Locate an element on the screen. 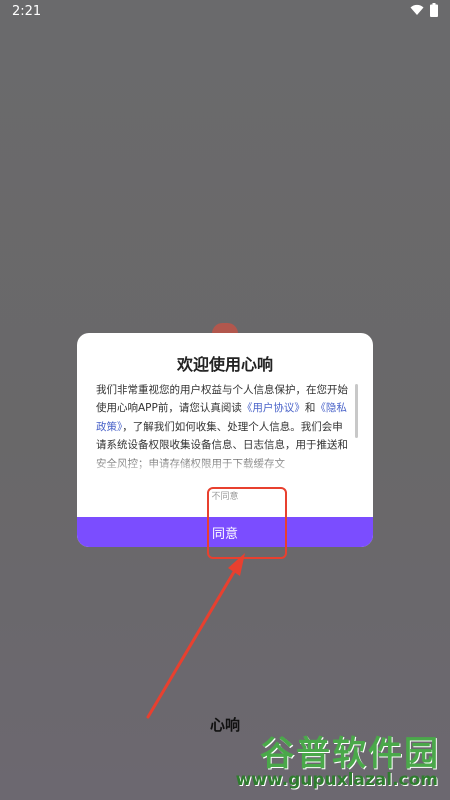 This screenshot has width=450, height=800. user-agreement-link: 《用户协议》 is located at coordinates (273, 408).